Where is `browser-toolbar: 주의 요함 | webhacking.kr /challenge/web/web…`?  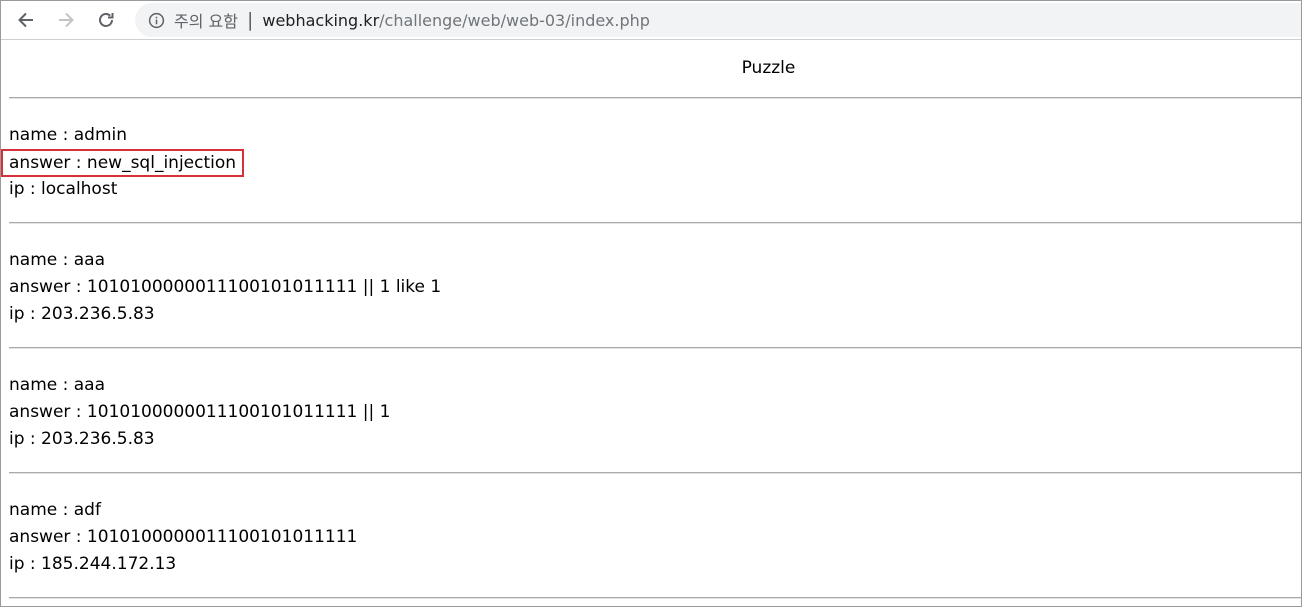
browser-toolbar: 주의 요함 | webhacking.kr /challenge/web/web… is located at coordinates (651, 20).